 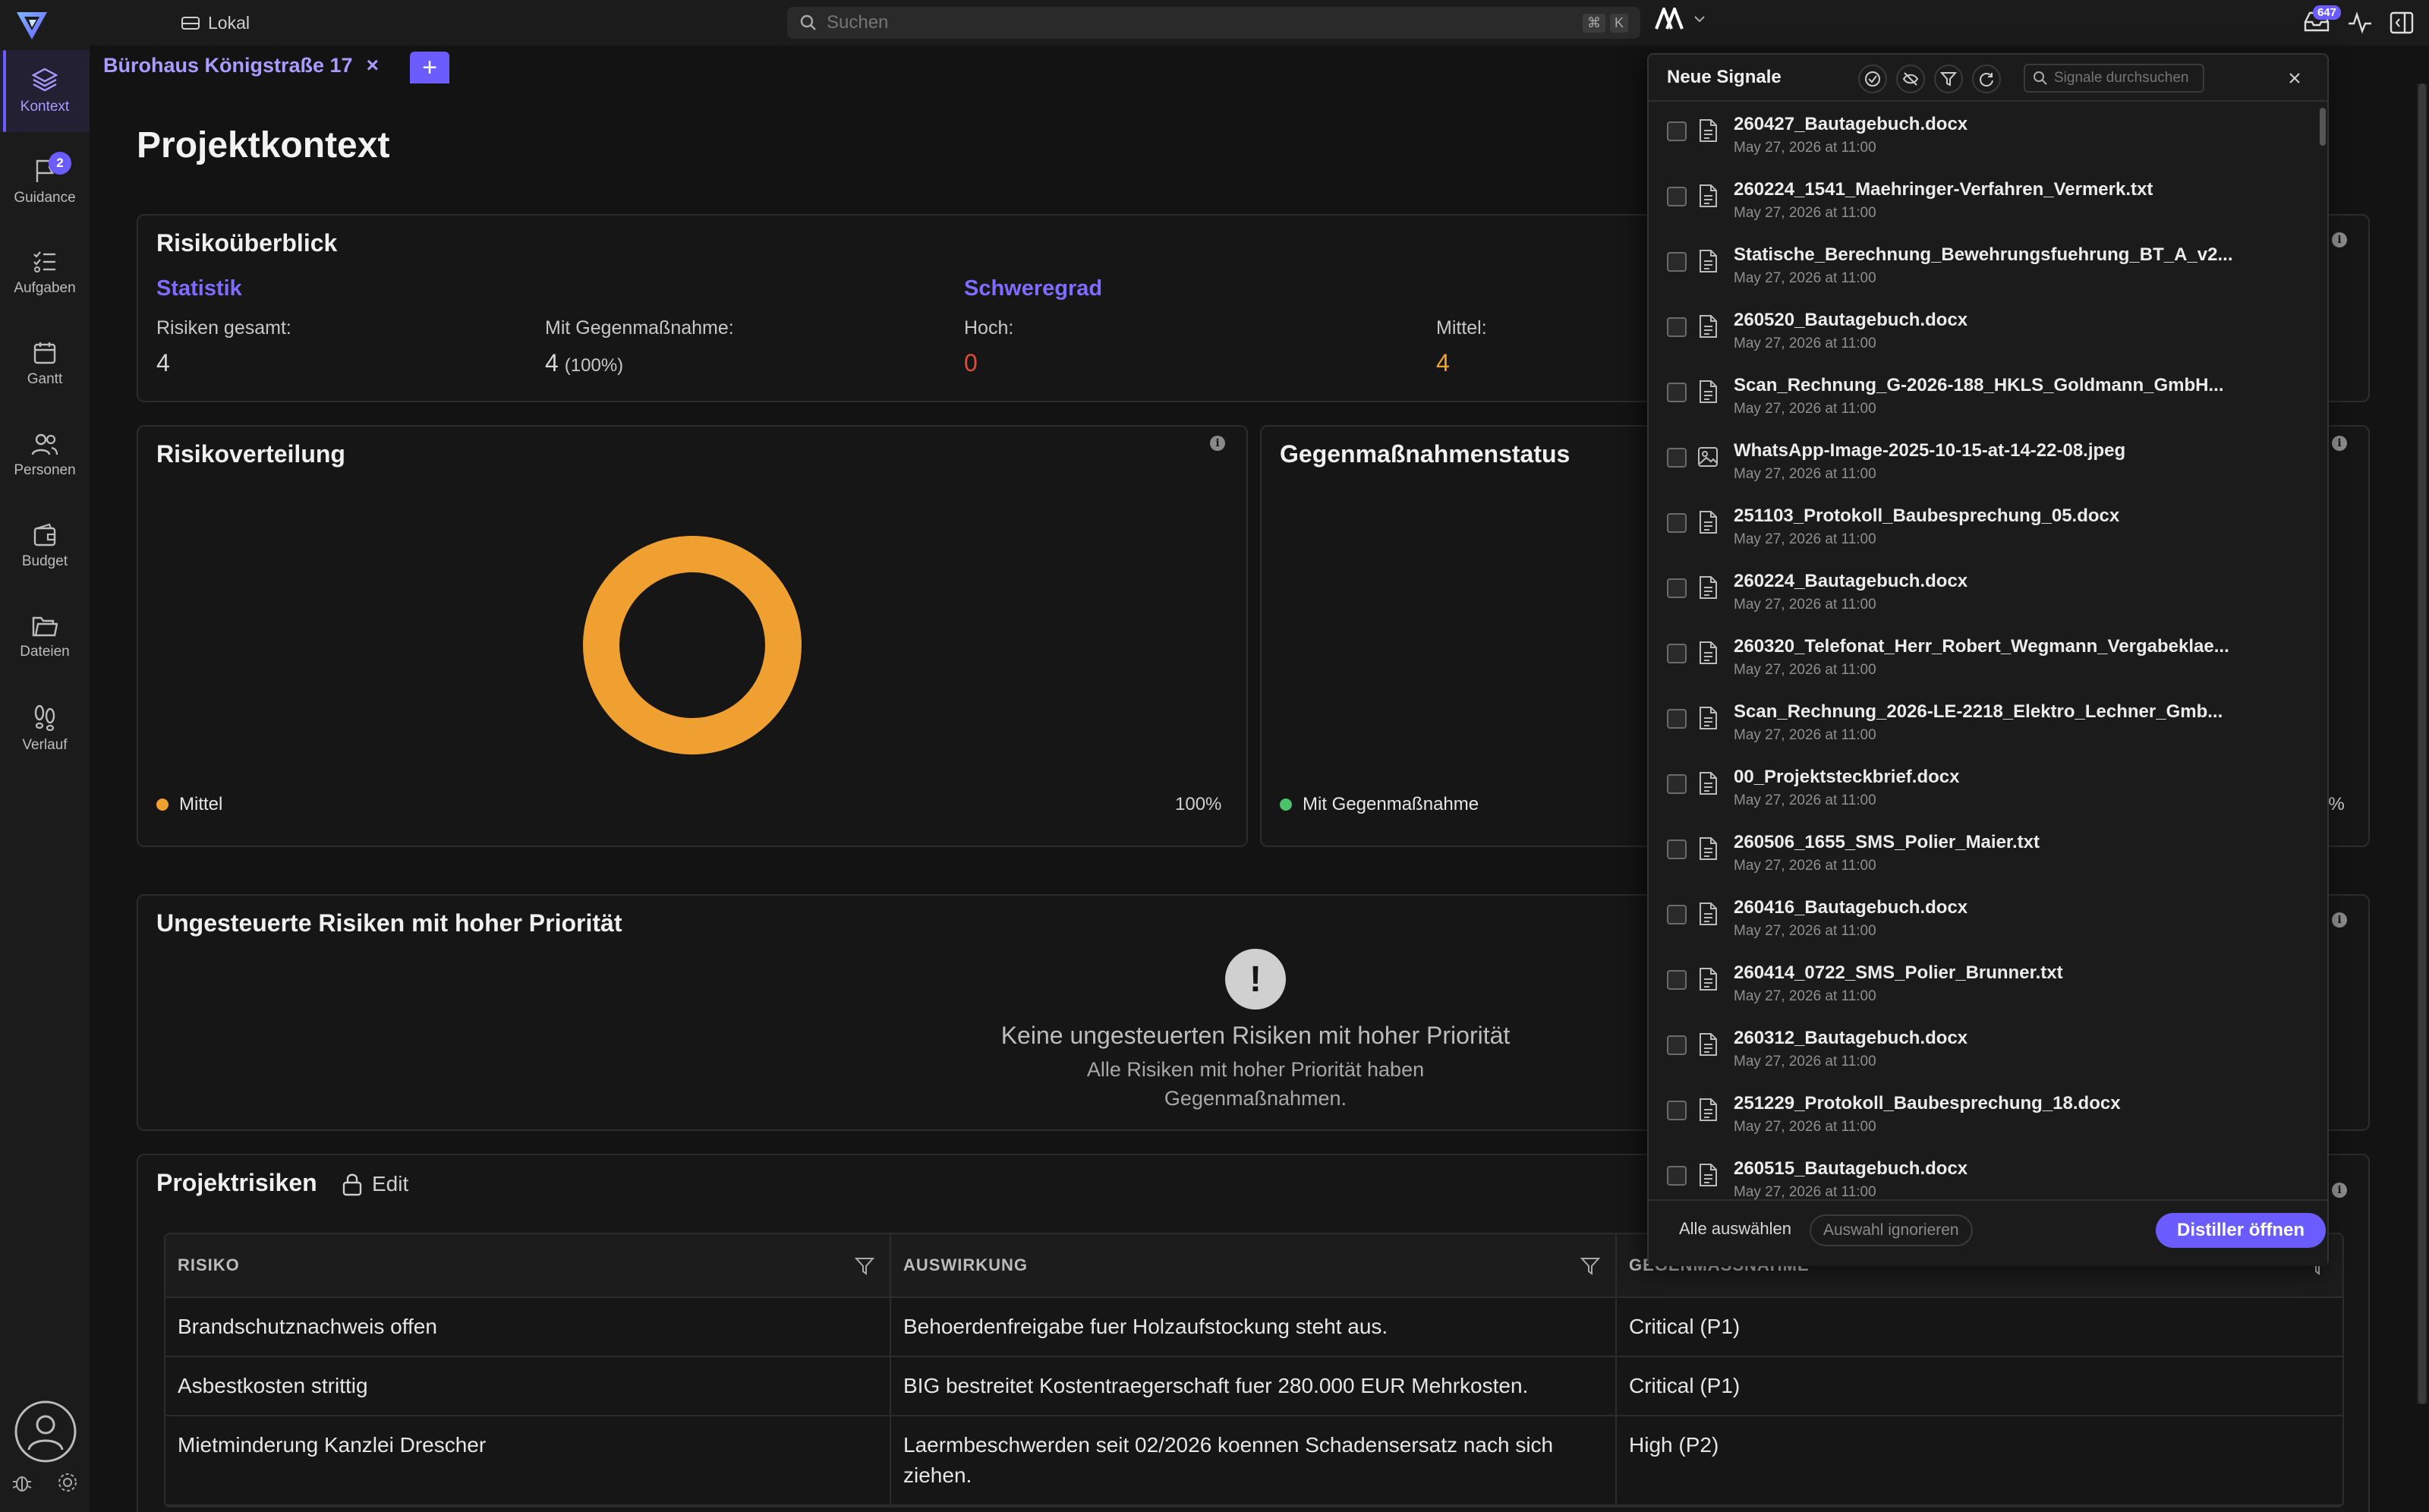 What do you see at coordinates (528, 1327) in the screenshot?
I see `cell-risk: Brandschutznachweis offen` at bounding box center [528, 1327].